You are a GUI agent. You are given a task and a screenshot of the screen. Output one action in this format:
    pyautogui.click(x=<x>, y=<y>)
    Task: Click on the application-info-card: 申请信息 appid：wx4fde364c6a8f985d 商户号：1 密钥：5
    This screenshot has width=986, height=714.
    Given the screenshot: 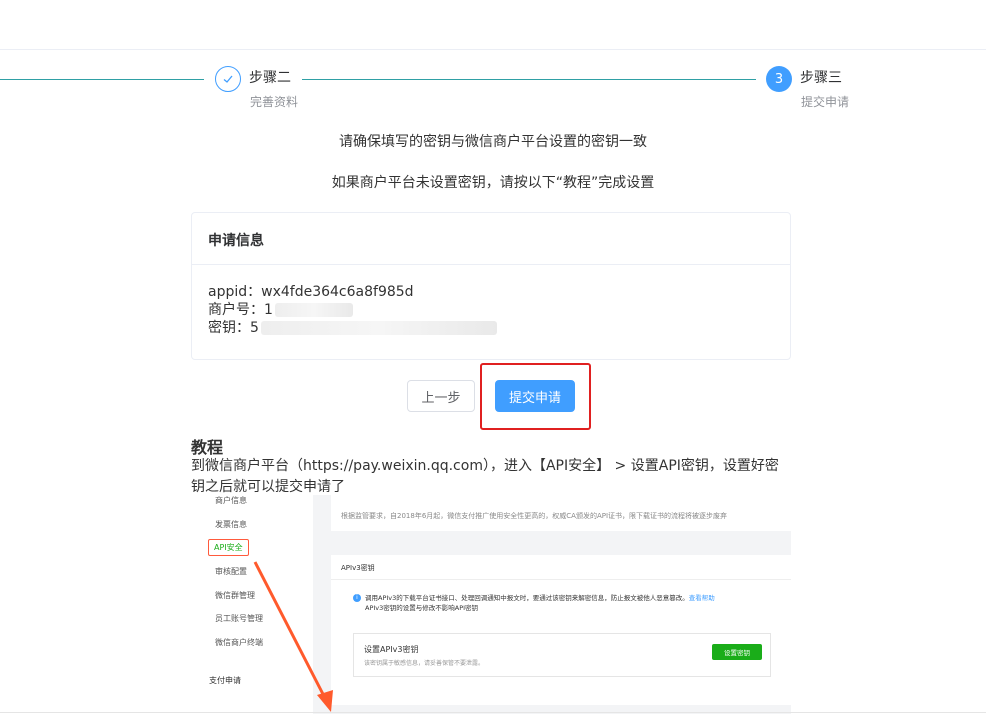 What is the action you would take?
    pyautogui.click(x=491, y=286)
    